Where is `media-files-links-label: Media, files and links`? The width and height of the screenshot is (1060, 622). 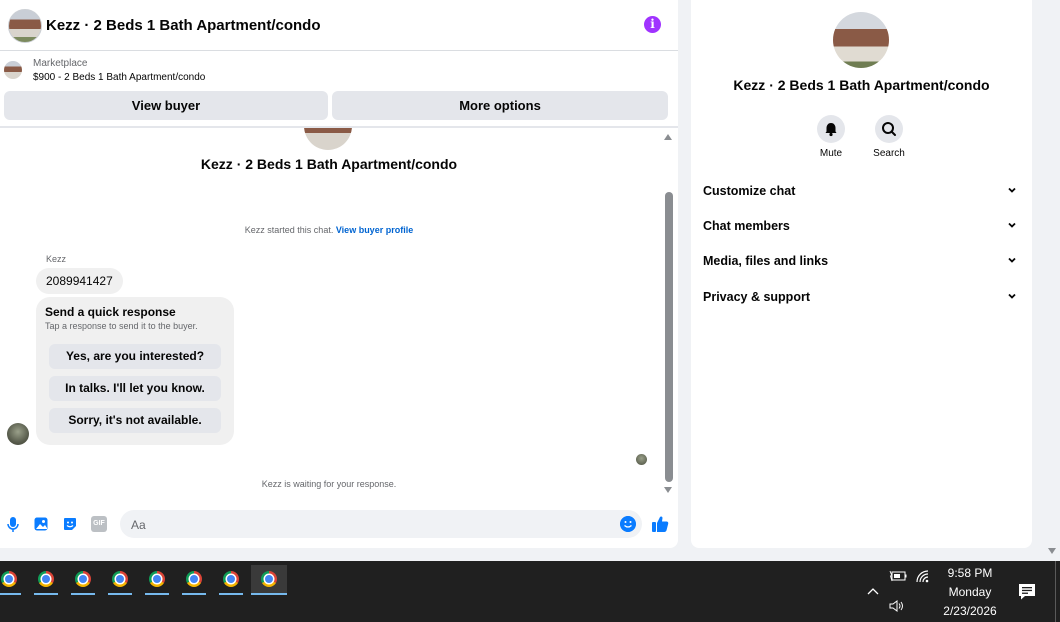
media-files-links-label: Media, files and links is located at coordinates (766, 261).